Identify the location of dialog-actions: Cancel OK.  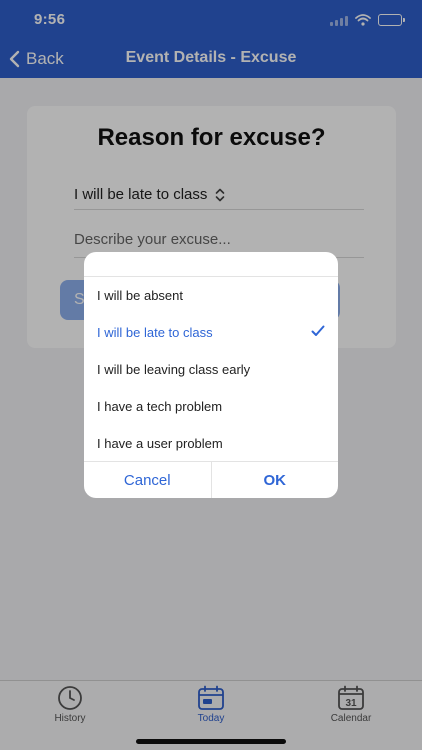
(211, 479).